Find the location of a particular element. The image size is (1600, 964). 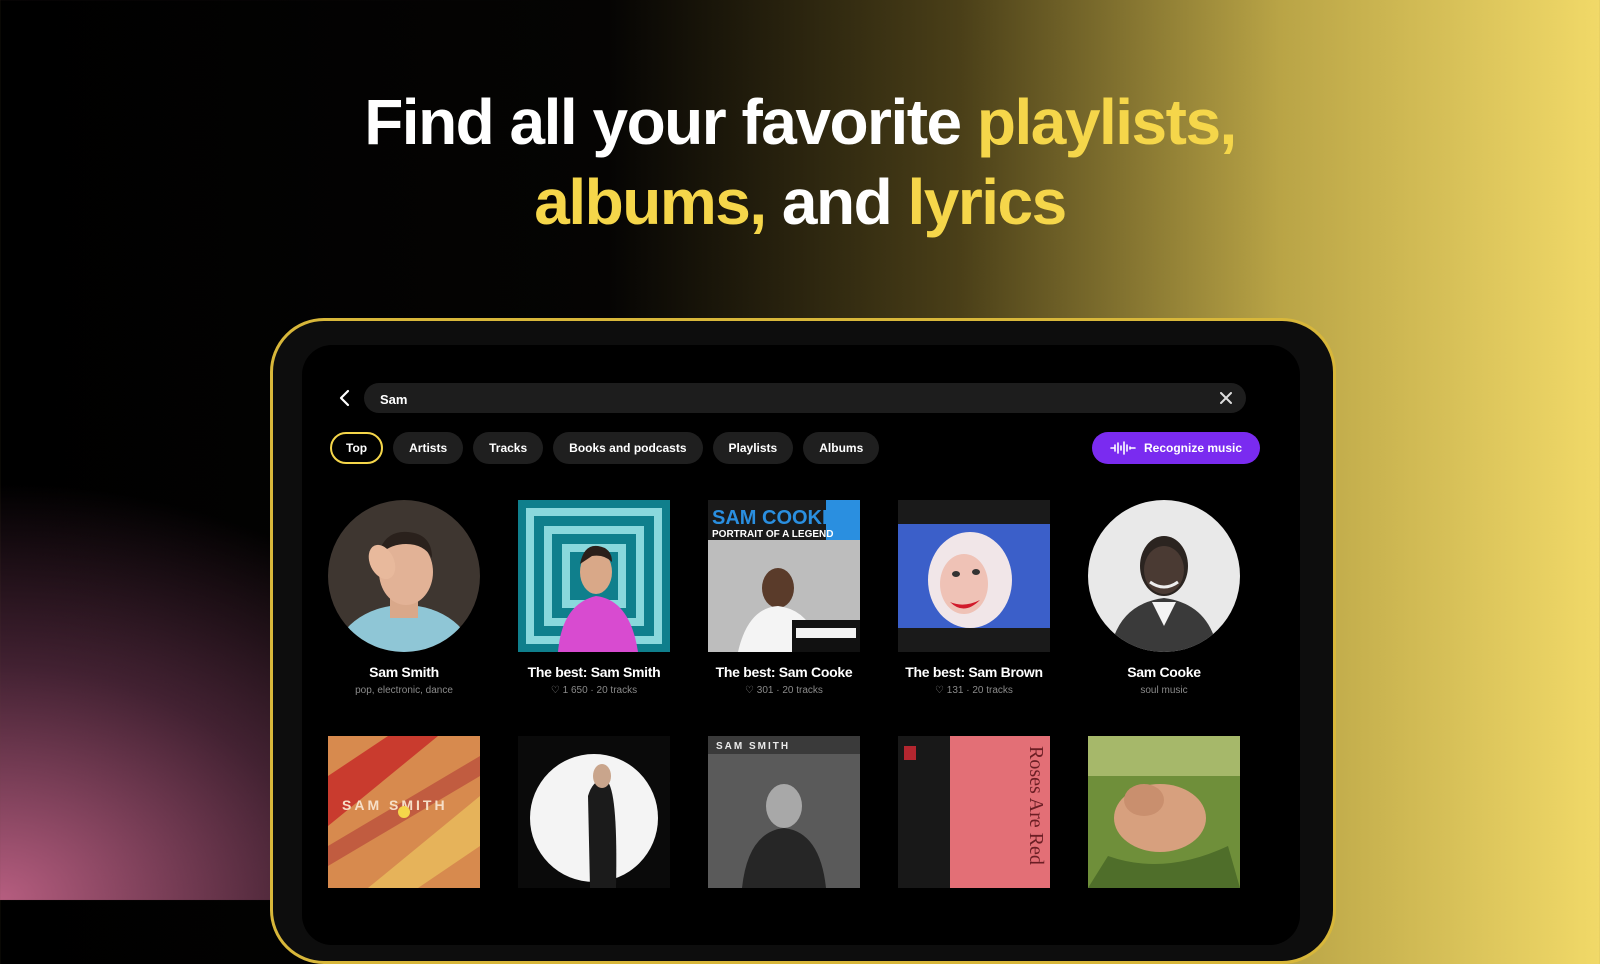

headline-text-1: Find all your favorite is located at coordinates (670, 122).